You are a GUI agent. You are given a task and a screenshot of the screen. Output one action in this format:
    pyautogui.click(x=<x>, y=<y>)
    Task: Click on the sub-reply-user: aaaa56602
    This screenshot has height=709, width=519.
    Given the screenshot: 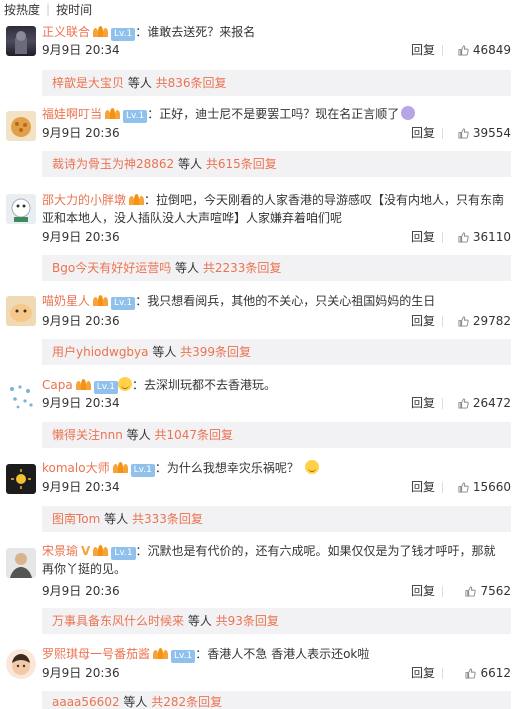 What is the action you would take?
    pyautogui.click(x=86, y=702)
    